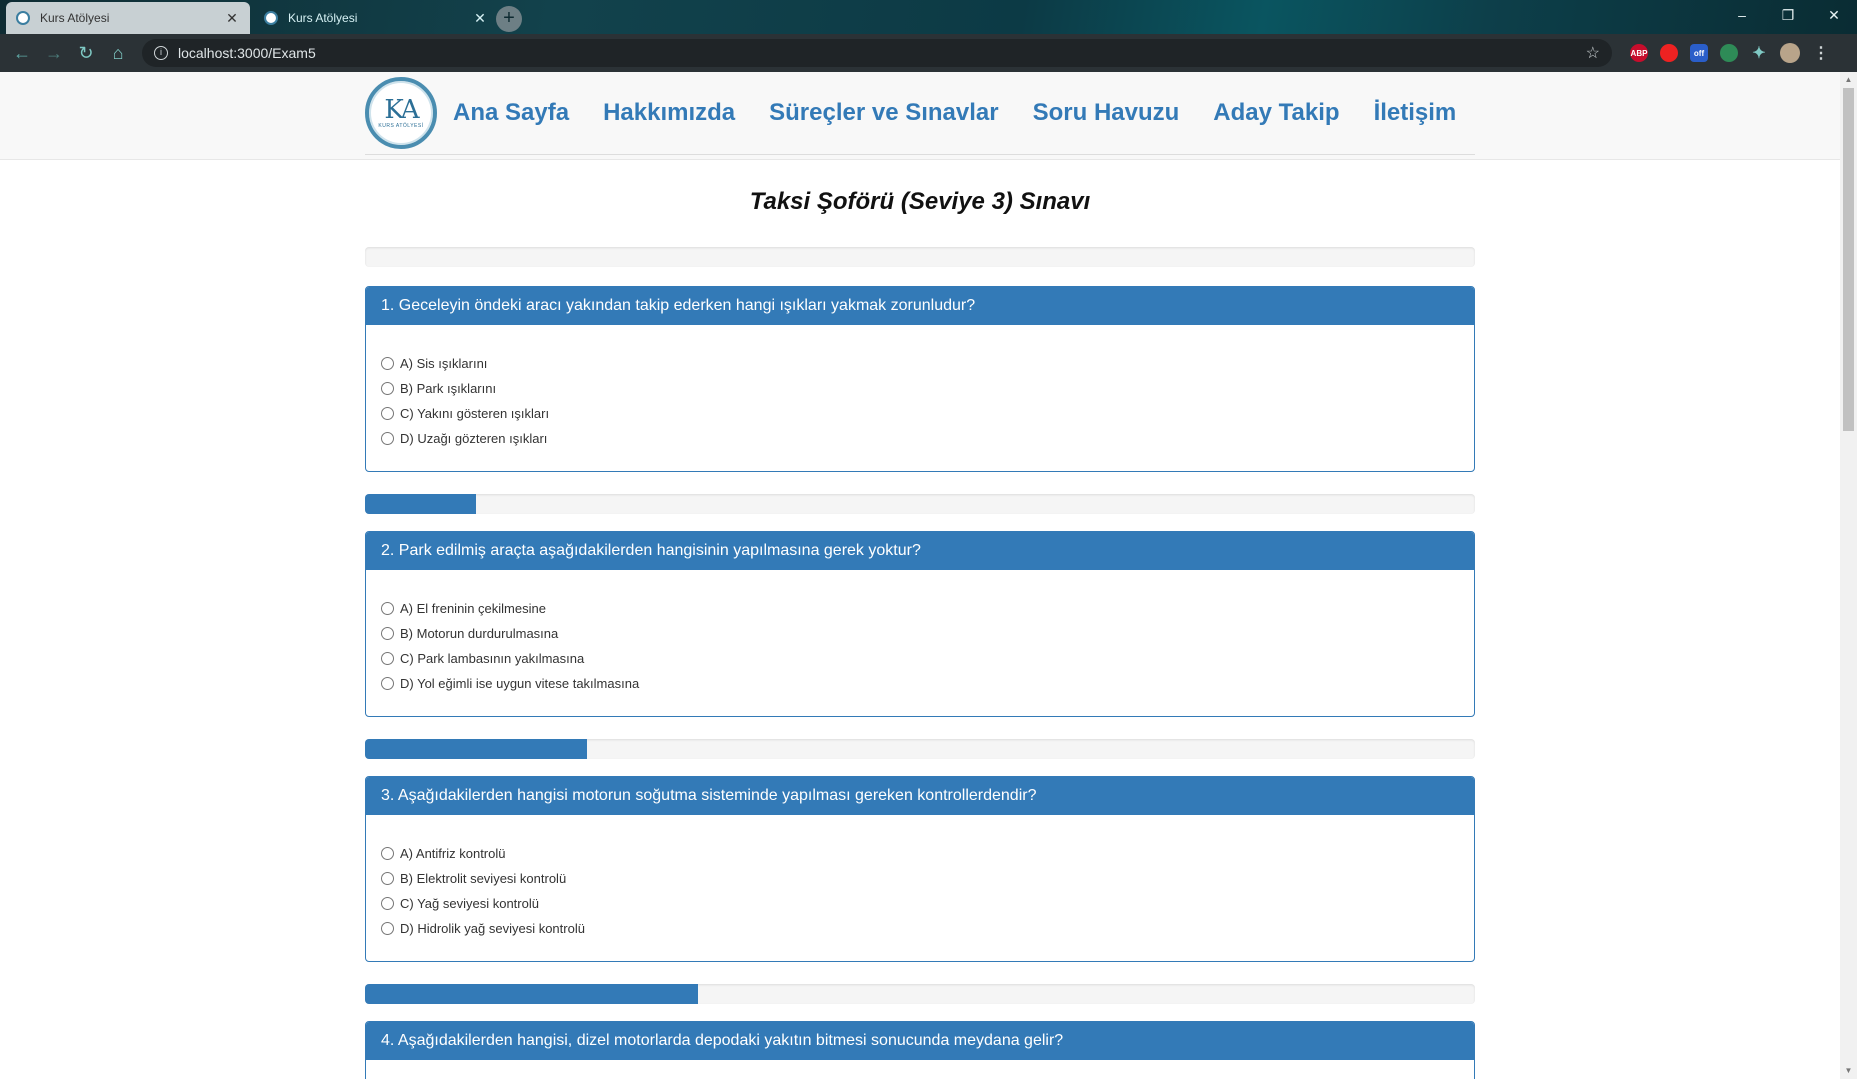  Describe the element at coordinates (1821, 53) in the screenshot. I see `kebab-menu-icon: ⋮` at that location.